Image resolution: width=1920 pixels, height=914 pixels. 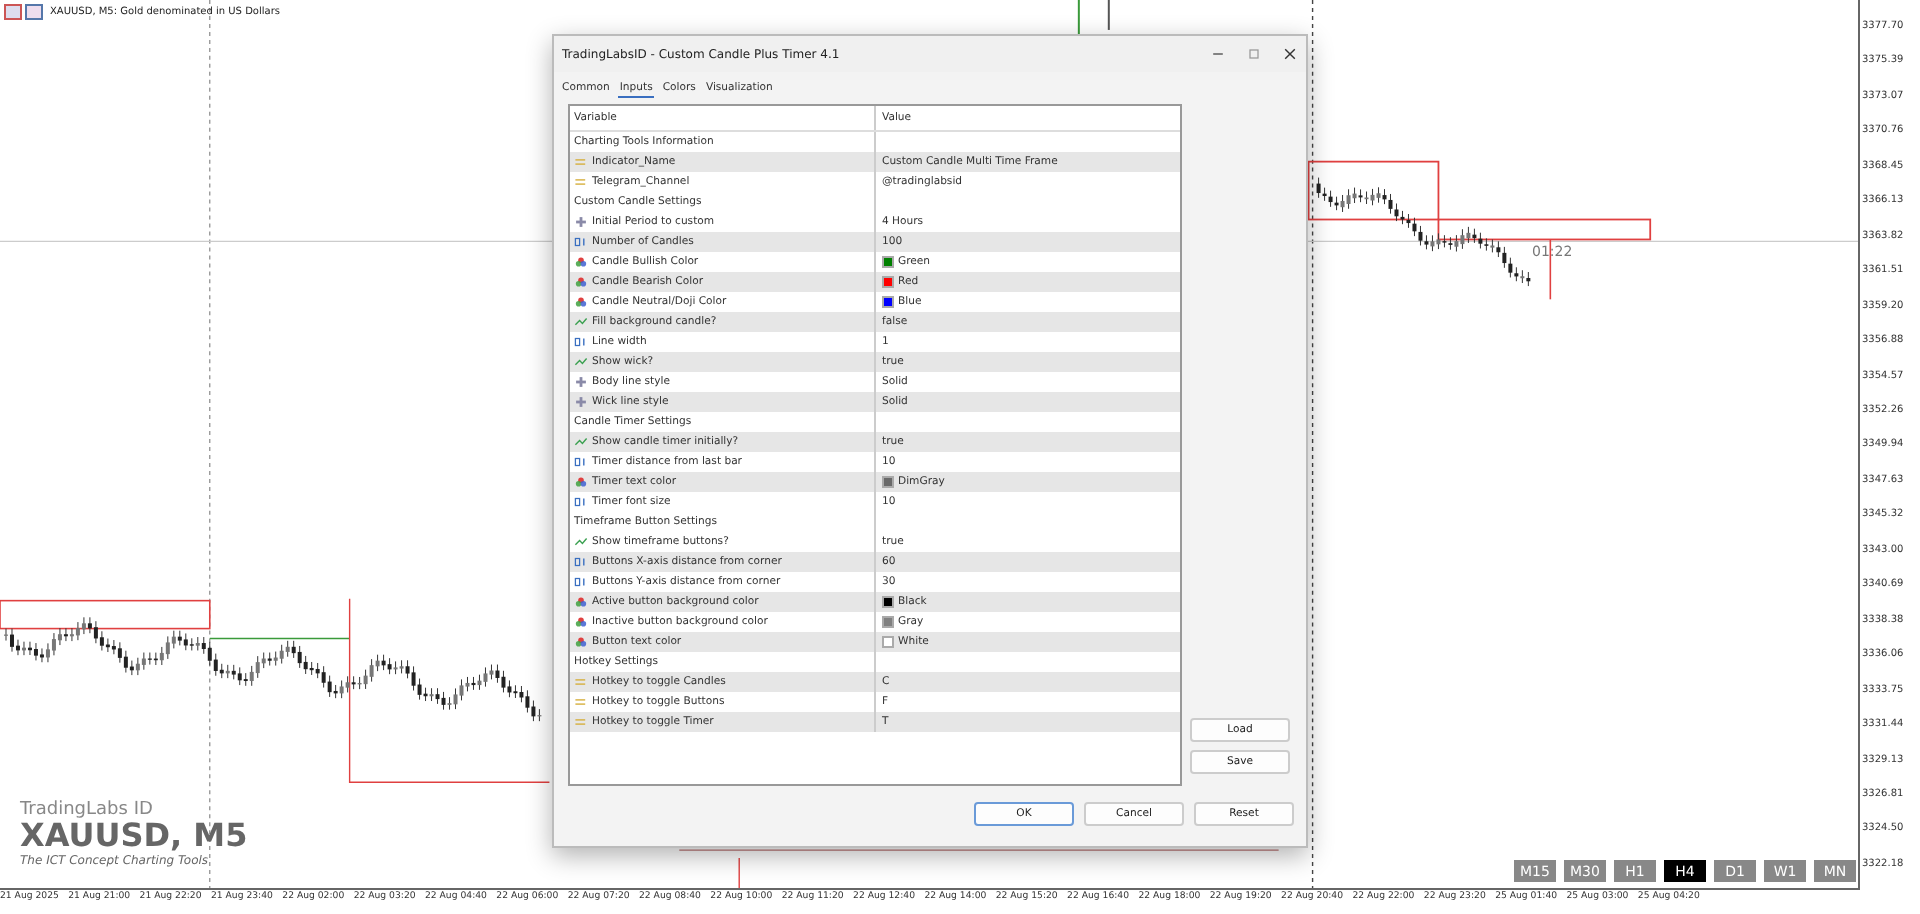 What do you see at coordinates (87, 810) in the screenshot?
I see `watermark-brand: TradingLabs ID` at bounding box center [87, 810].